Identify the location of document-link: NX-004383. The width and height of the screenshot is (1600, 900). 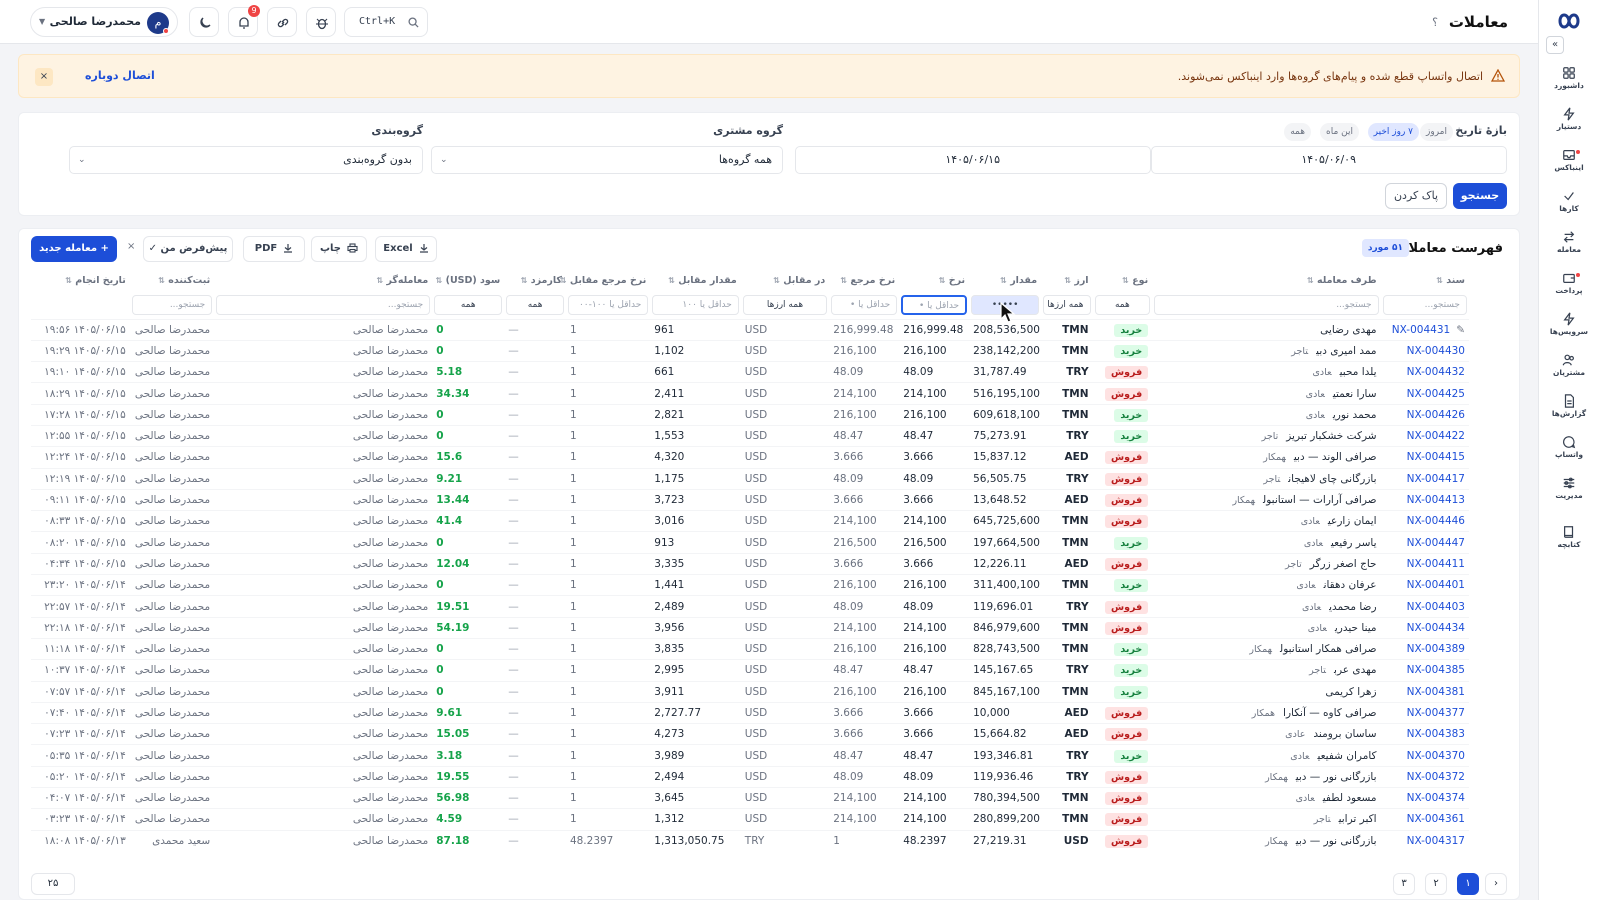
(1436, 734).